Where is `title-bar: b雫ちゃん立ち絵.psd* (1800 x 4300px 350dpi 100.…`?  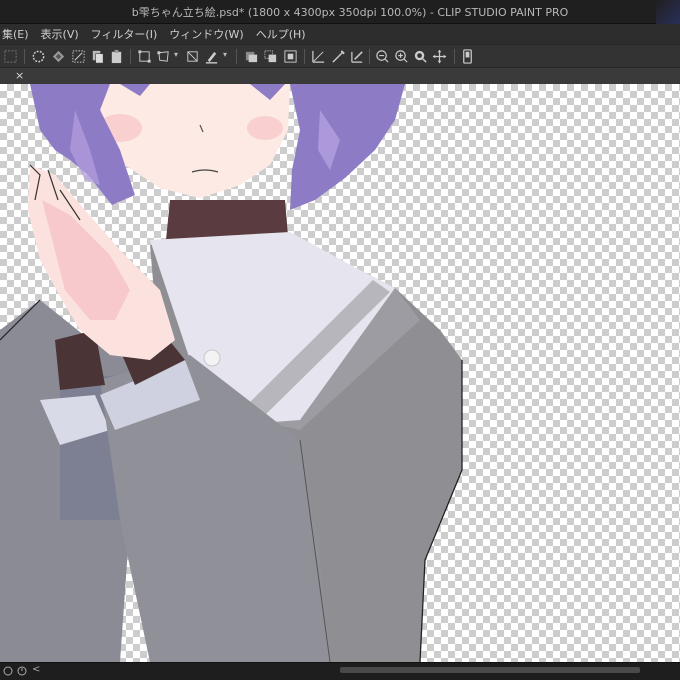
title-bar: b雫ちゃん立ち絵.psd* (1800 x 4300px 350dpi 100.… is located at coordinates (340, 12).